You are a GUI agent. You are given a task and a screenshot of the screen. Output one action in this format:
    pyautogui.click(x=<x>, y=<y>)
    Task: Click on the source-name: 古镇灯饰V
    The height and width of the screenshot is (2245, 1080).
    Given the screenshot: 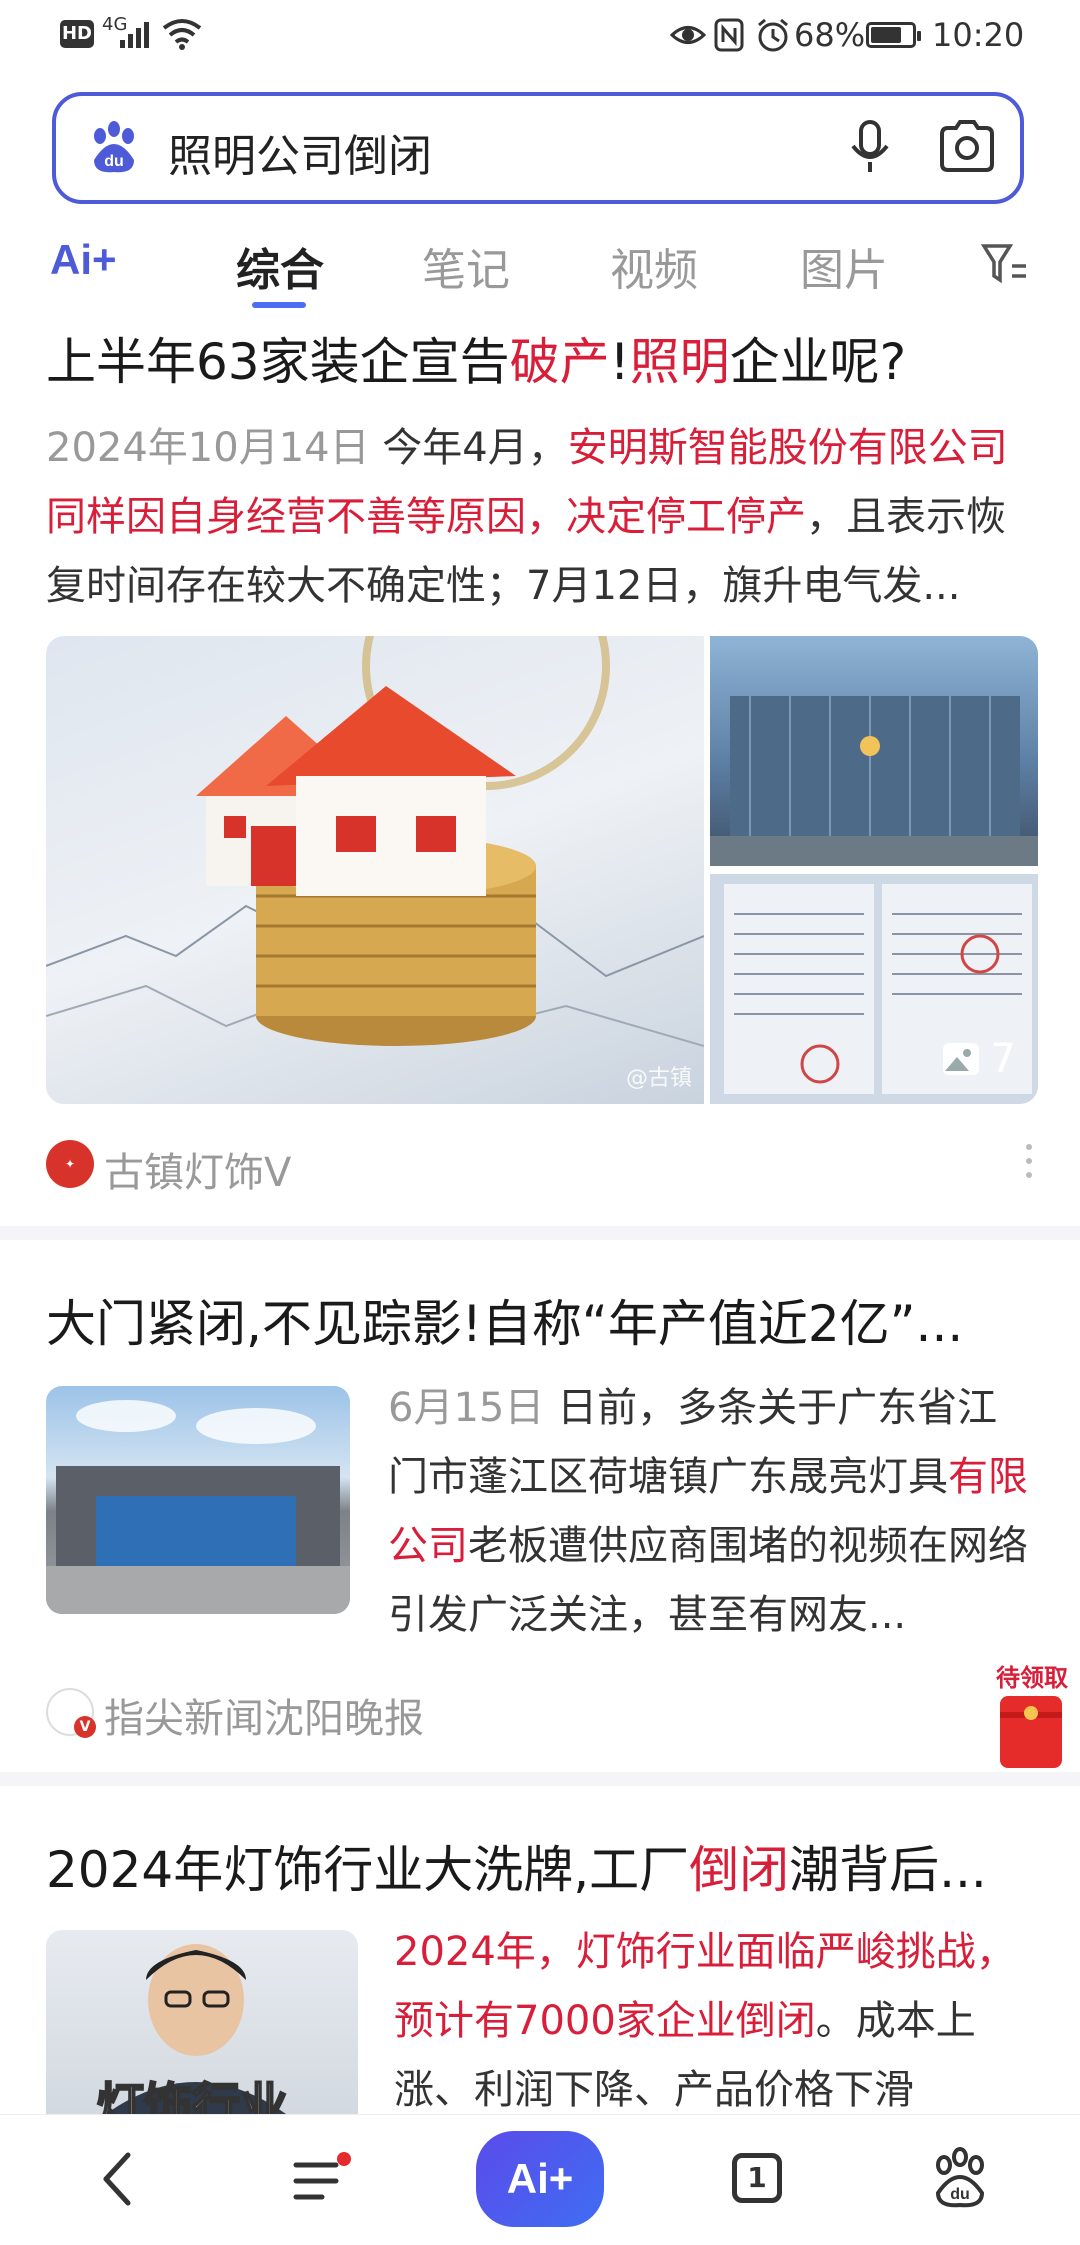 What is the action you would take?
    pyautogui.click(x=197, y=1169)
    